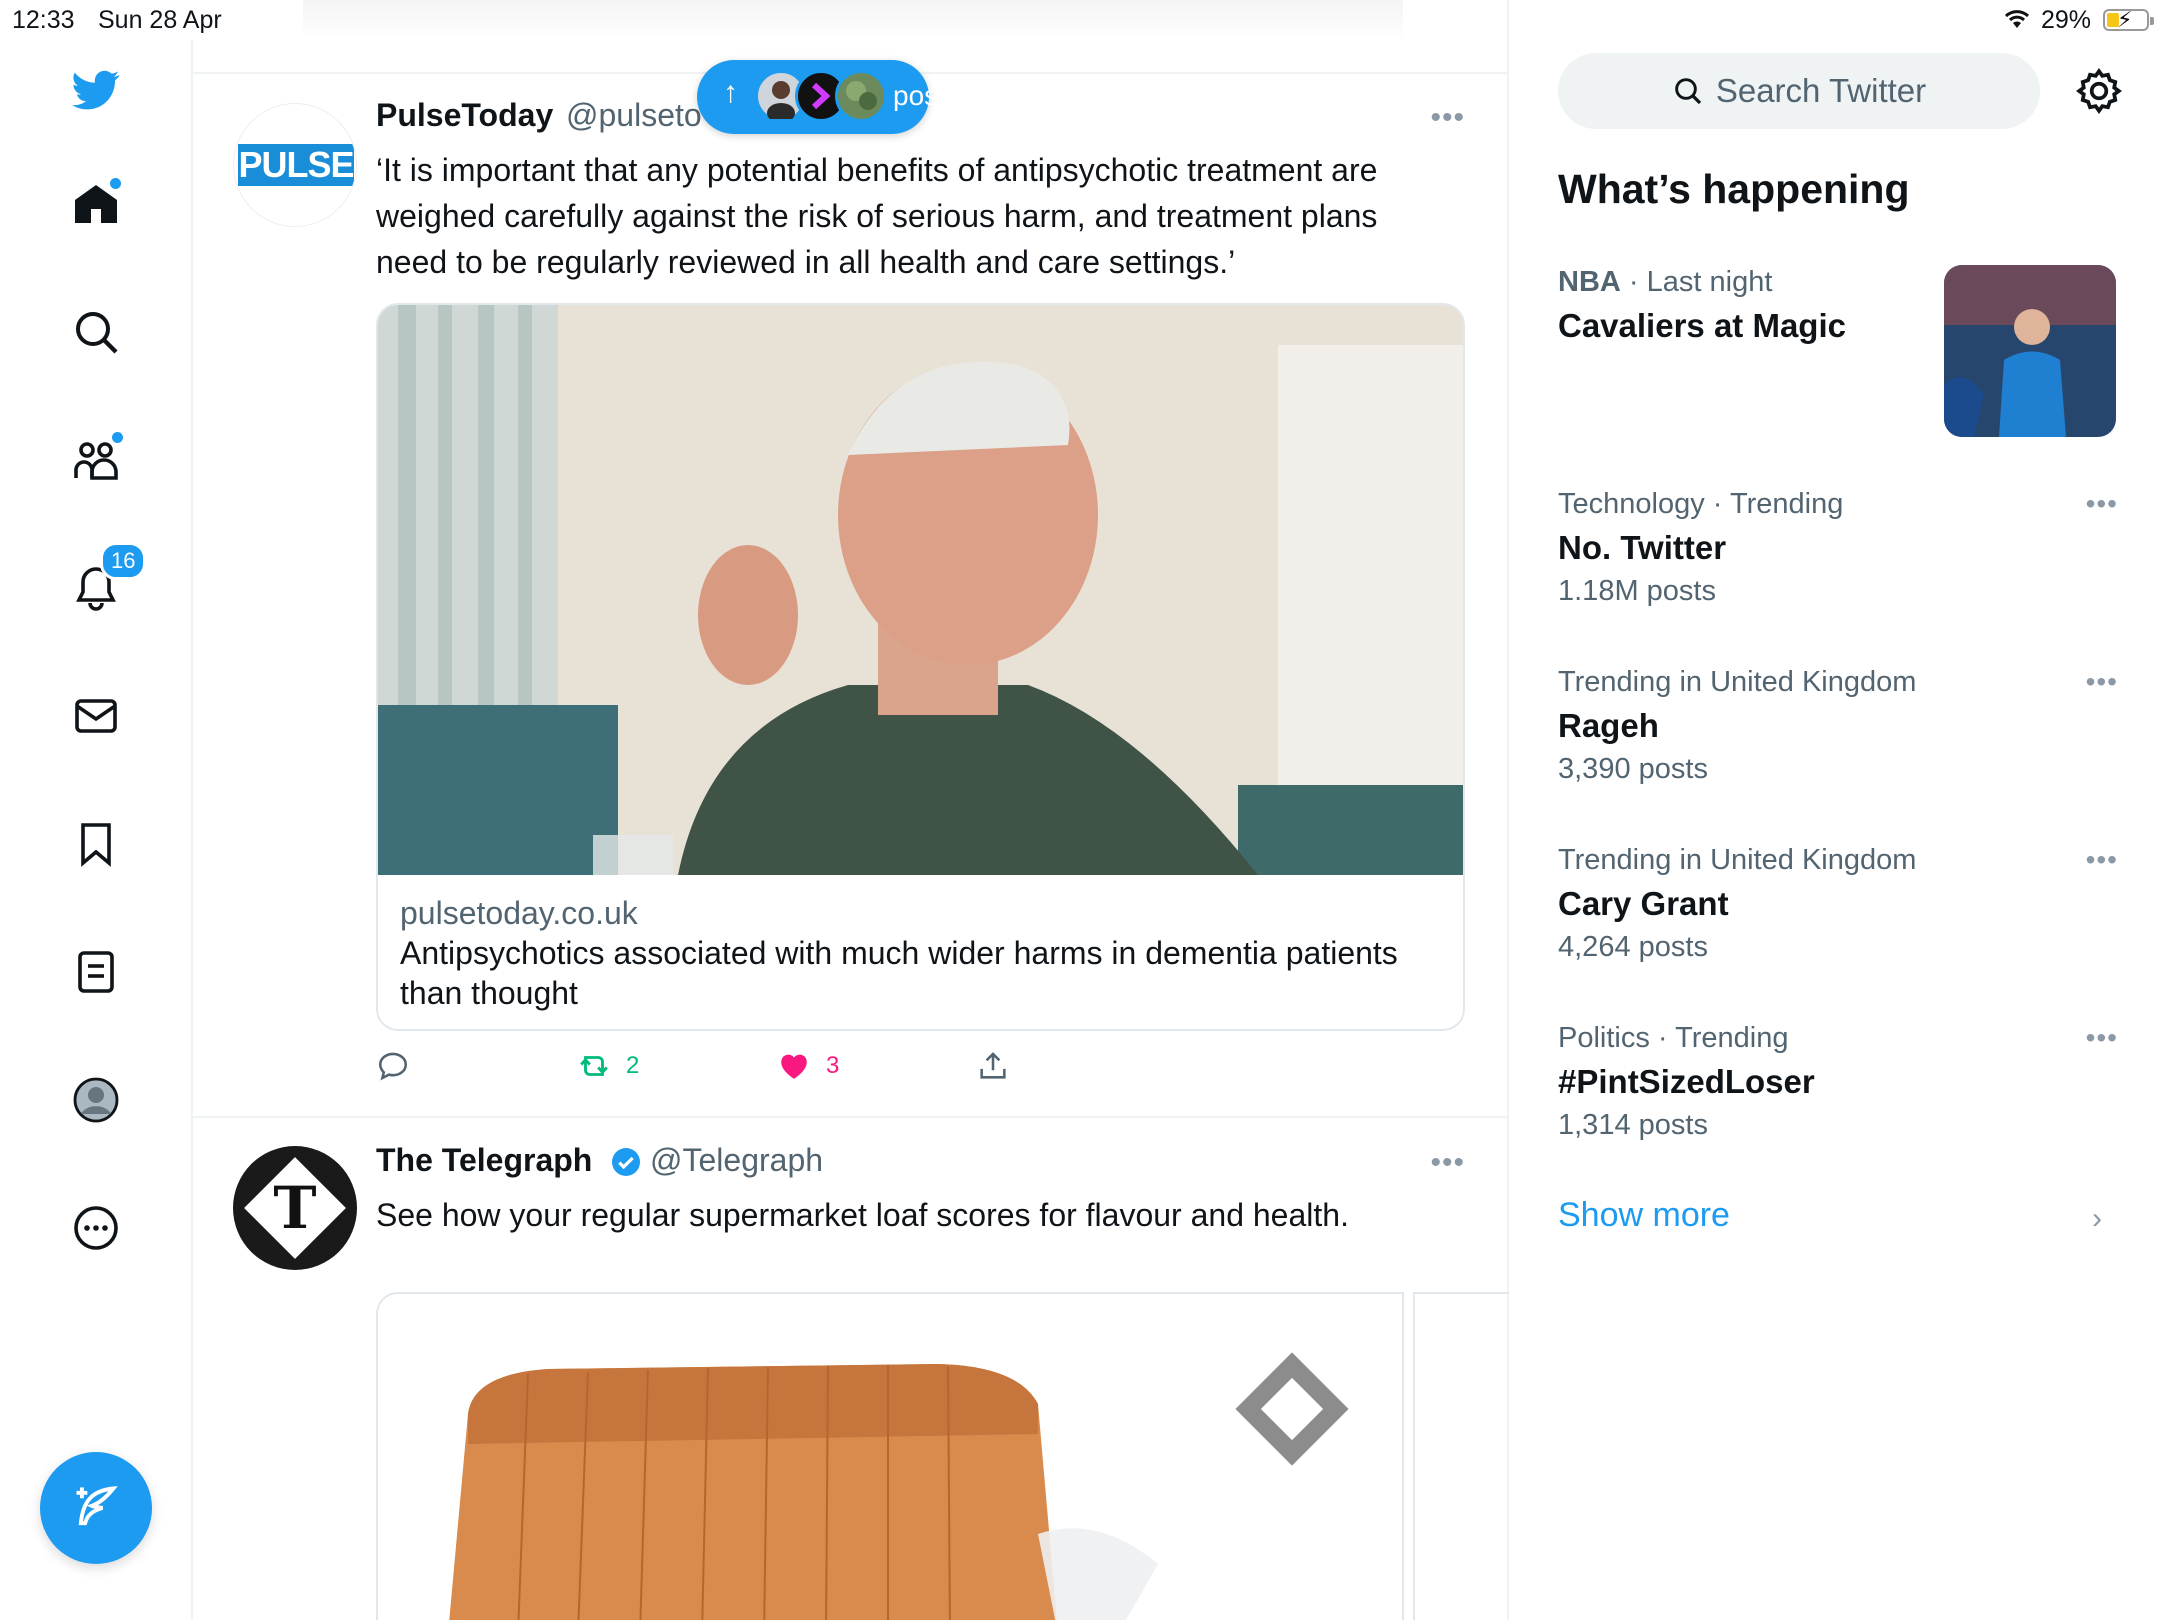 This screenshot has width=2160, height=1620. What do you see at coordinates (1734, 189) in the screenshot?
I see `whats-happening-title: What’s happening` at bounding box center [1734, 189].